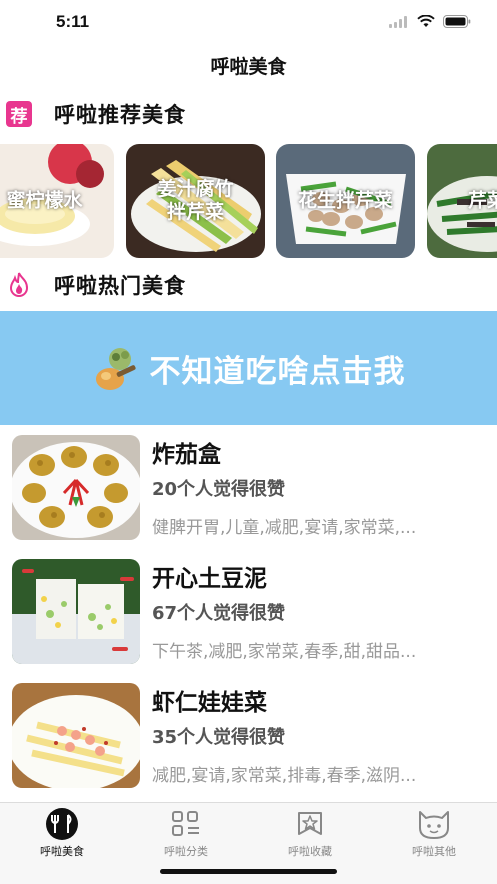 The height and width of the screenshot is (884, 497). Describe the element at coordinates (310, 851) in the screenshot. I see `tab-label: 呼啦收藏` at that location.